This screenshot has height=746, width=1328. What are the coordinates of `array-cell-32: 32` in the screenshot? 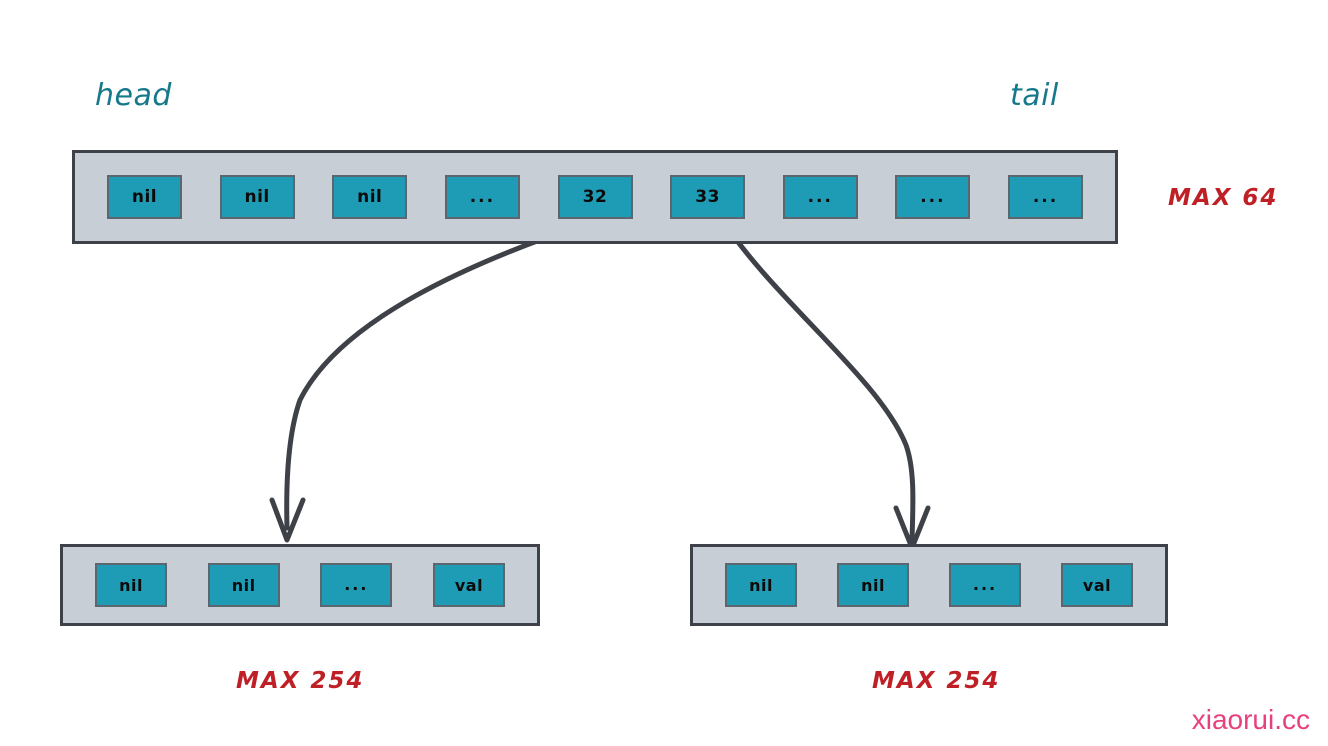 It's located at (595, 197).